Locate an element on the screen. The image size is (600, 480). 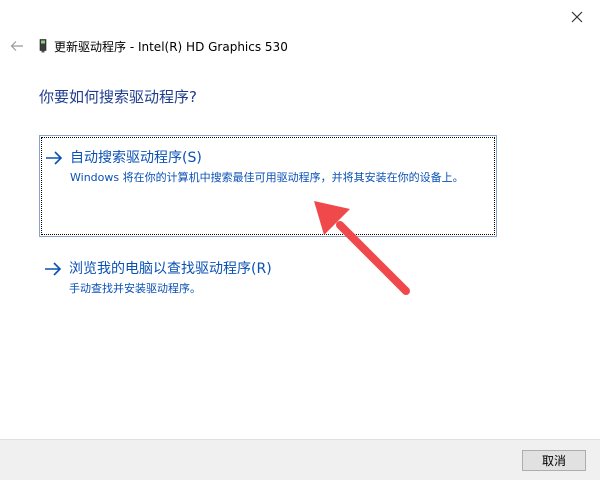
title-bar: 更新驱动程序 - Intel(R) HD Graphics 530 is located at coordinates (274, 46).